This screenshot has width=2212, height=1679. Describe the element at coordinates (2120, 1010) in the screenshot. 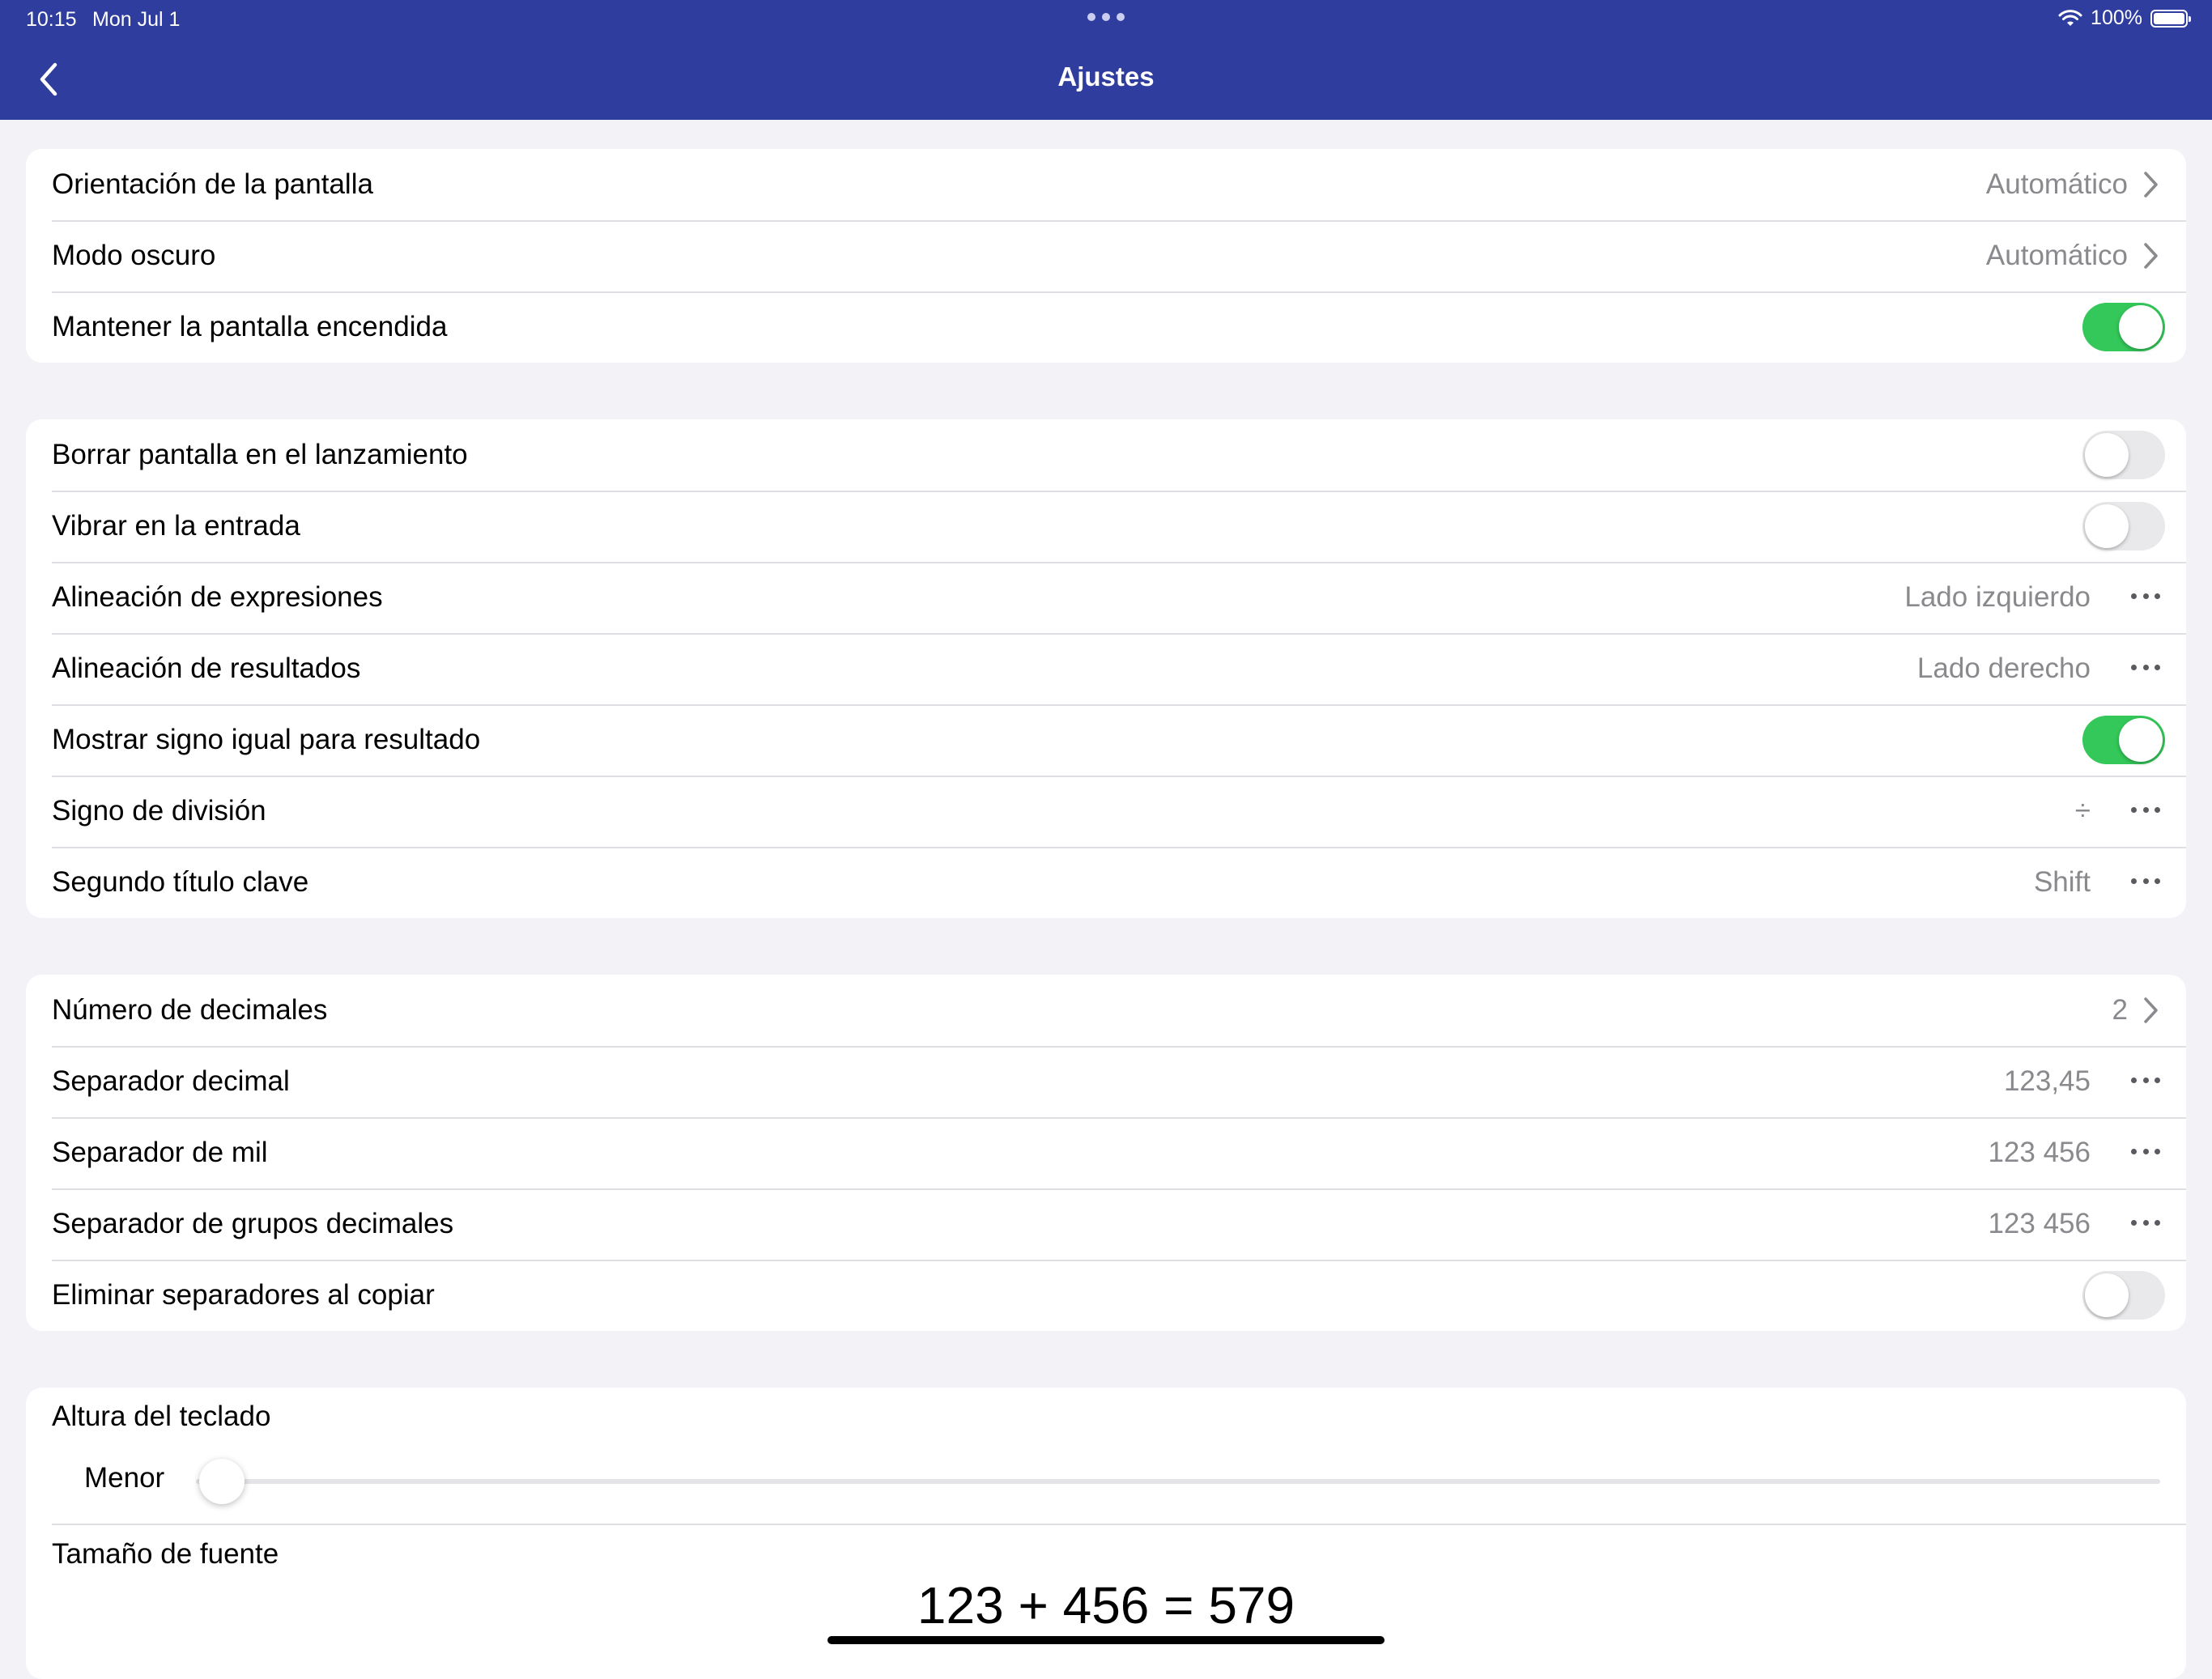

I see `row-value: 2` at that location.